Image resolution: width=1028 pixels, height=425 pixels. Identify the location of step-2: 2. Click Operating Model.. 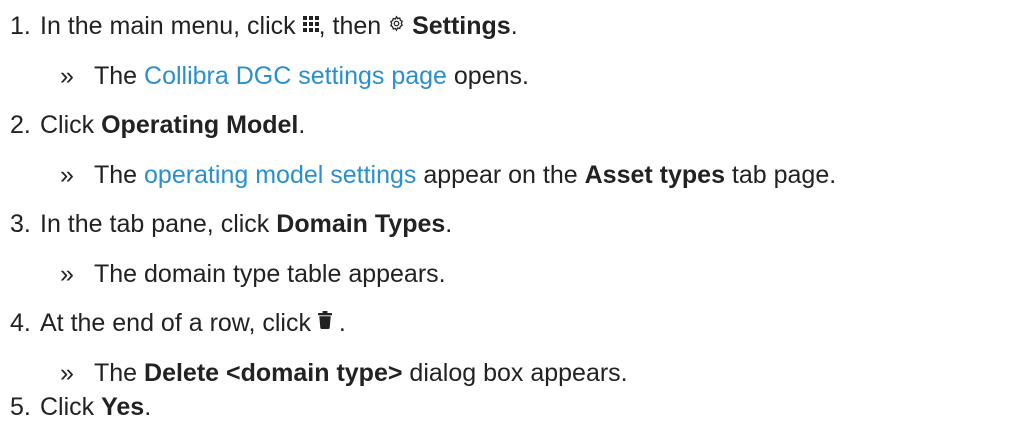
(157, 125).